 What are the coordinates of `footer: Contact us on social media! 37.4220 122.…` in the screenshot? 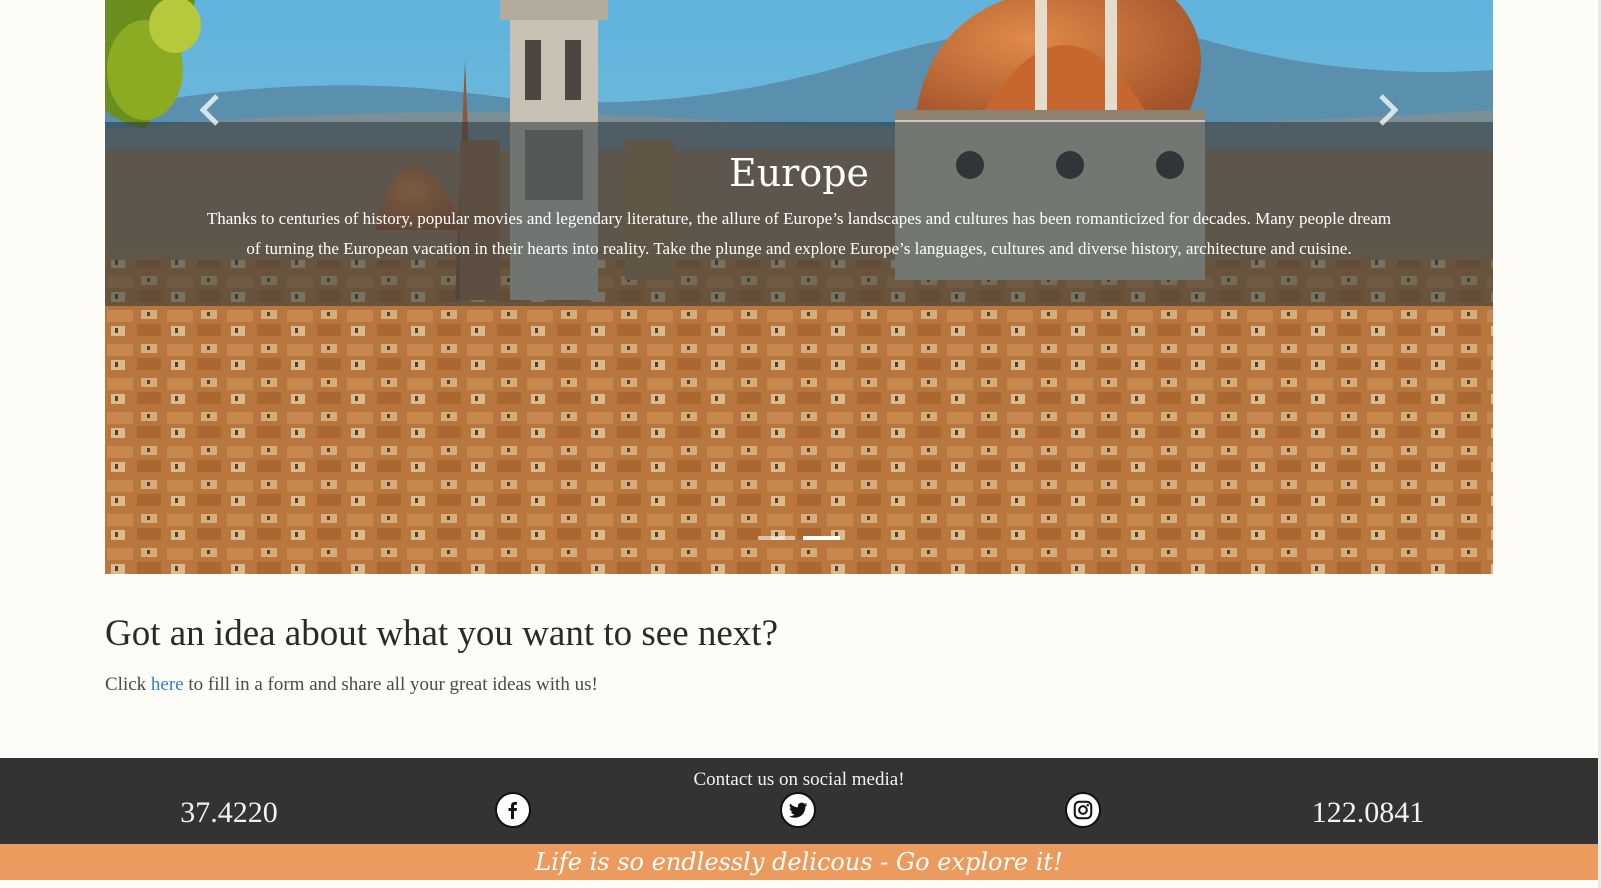 It's located at (799, 801).